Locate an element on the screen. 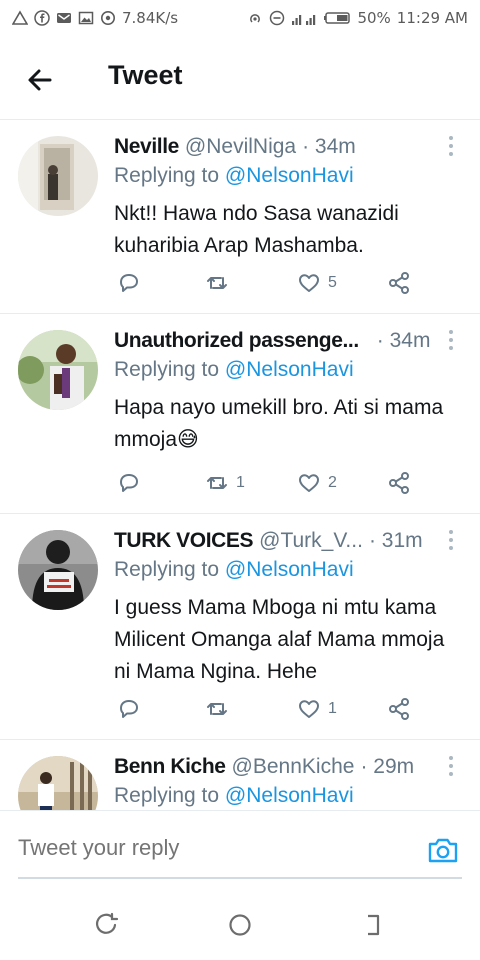 The height and width of the screenshot is (960, 480). like-count: 2 is located at coordinates (332, 482).